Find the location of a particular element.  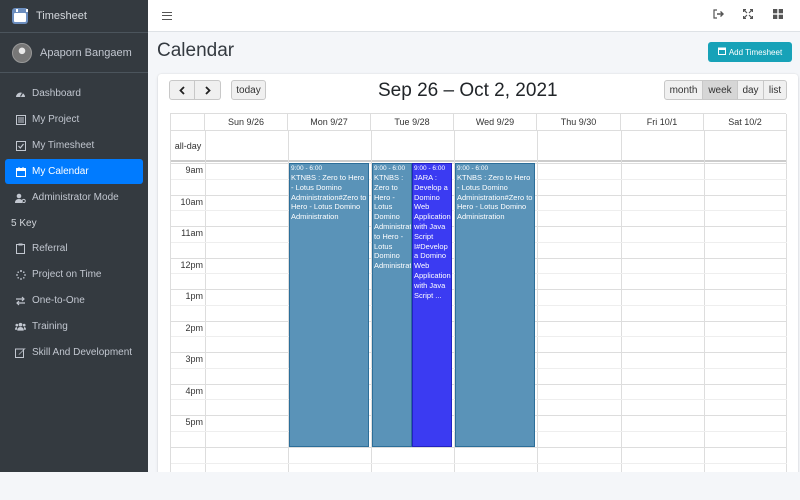

sidebar-item-label: My Project is located at coordinates (56, 119).